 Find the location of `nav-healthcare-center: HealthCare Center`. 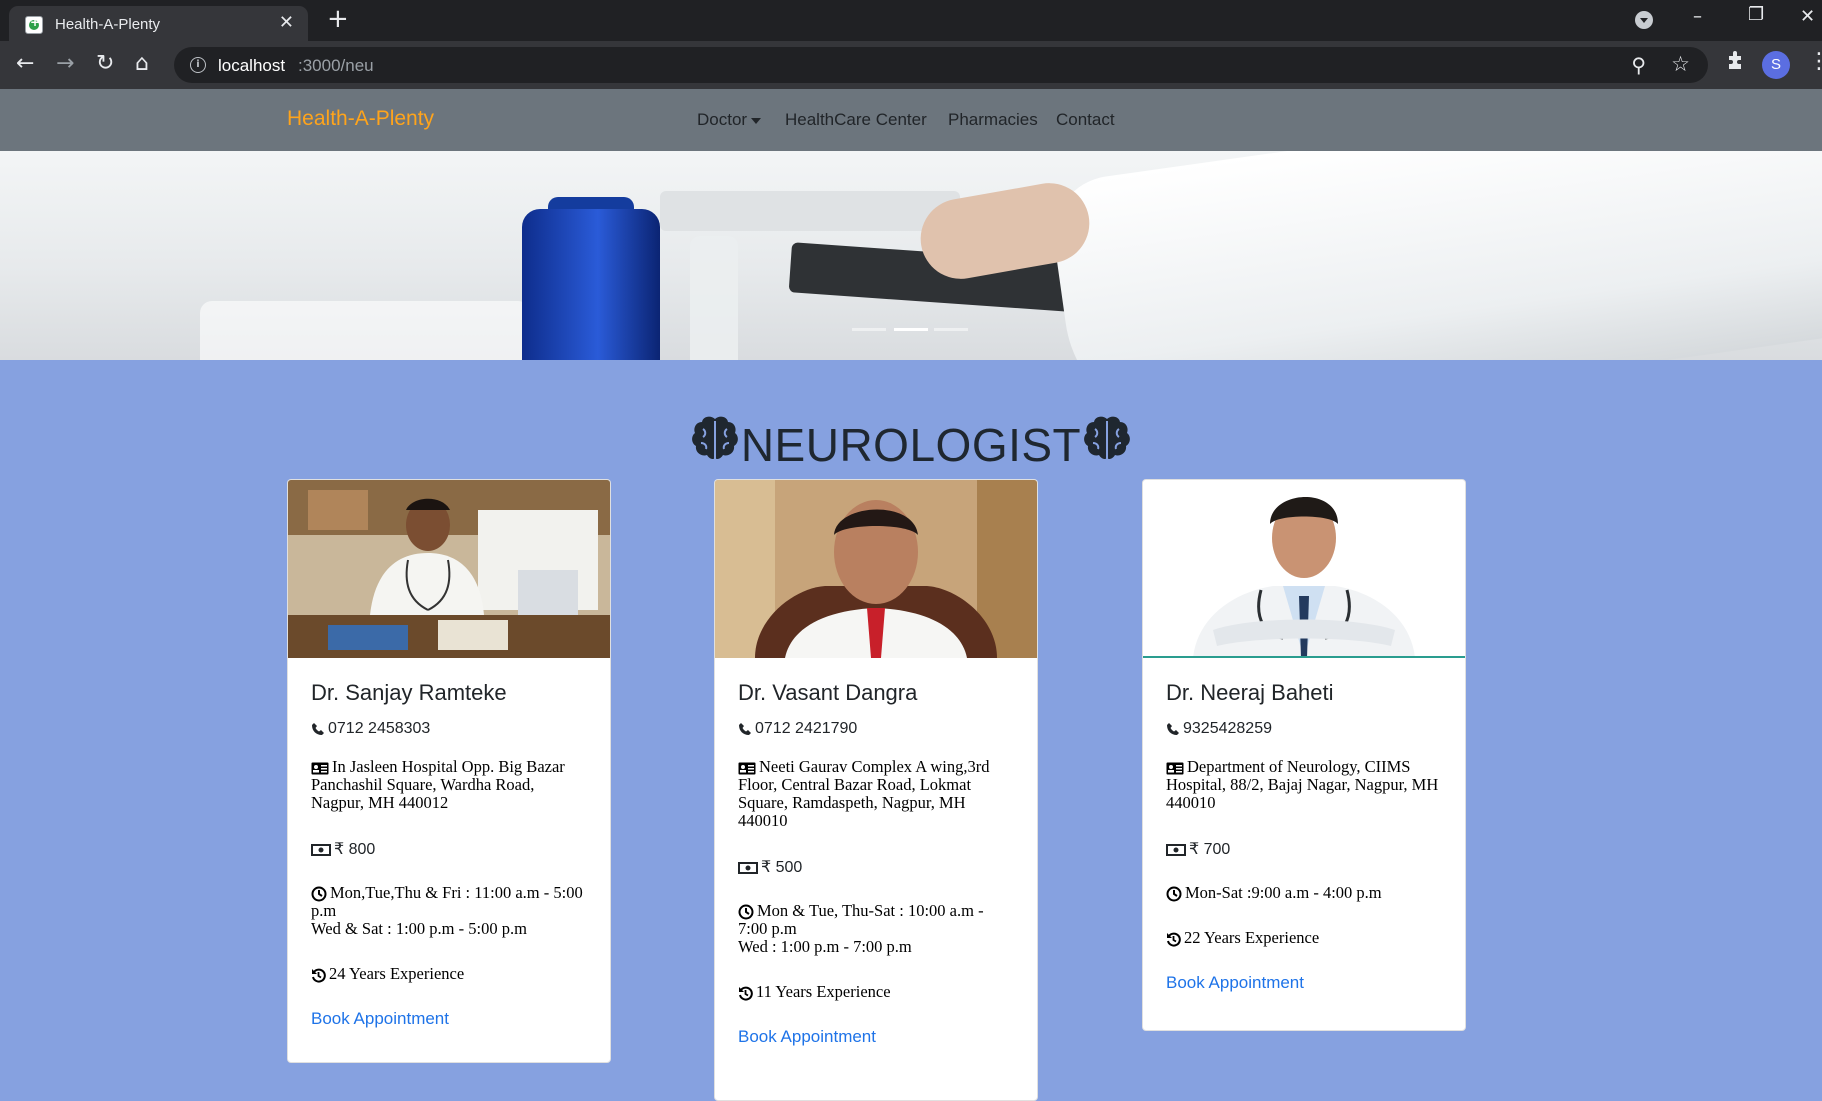

nav-healthcare-center: HealthCare Center is located at coordinates (856, 120).